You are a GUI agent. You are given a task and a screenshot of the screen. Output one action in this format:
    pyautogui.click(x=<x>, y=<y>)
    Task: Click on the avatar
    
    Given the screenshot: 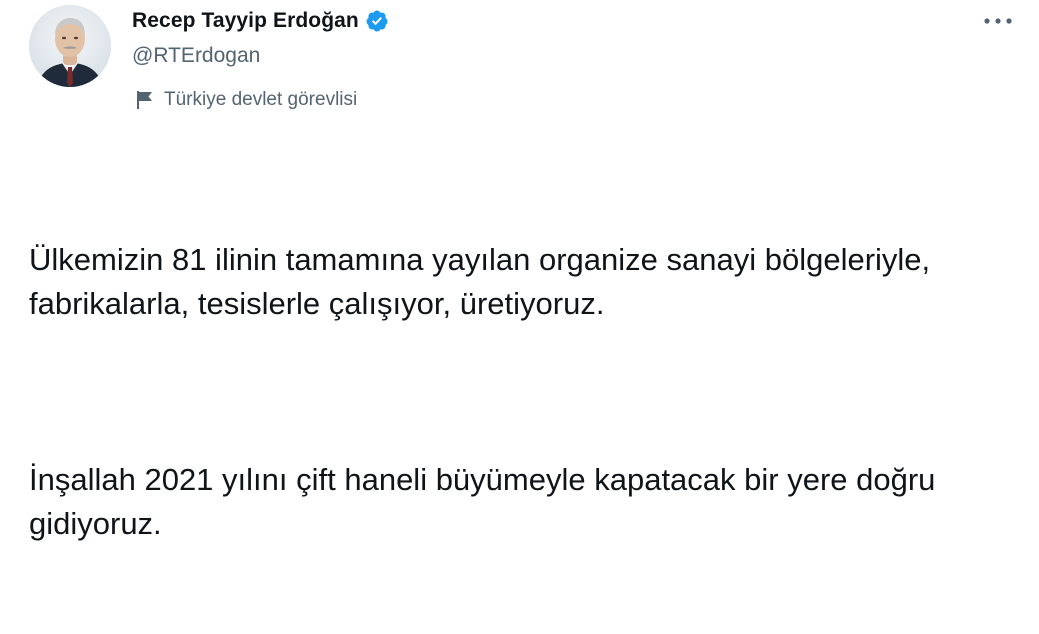 What is the action you would take?
    pyautogui.click(x=70, y=46)
    